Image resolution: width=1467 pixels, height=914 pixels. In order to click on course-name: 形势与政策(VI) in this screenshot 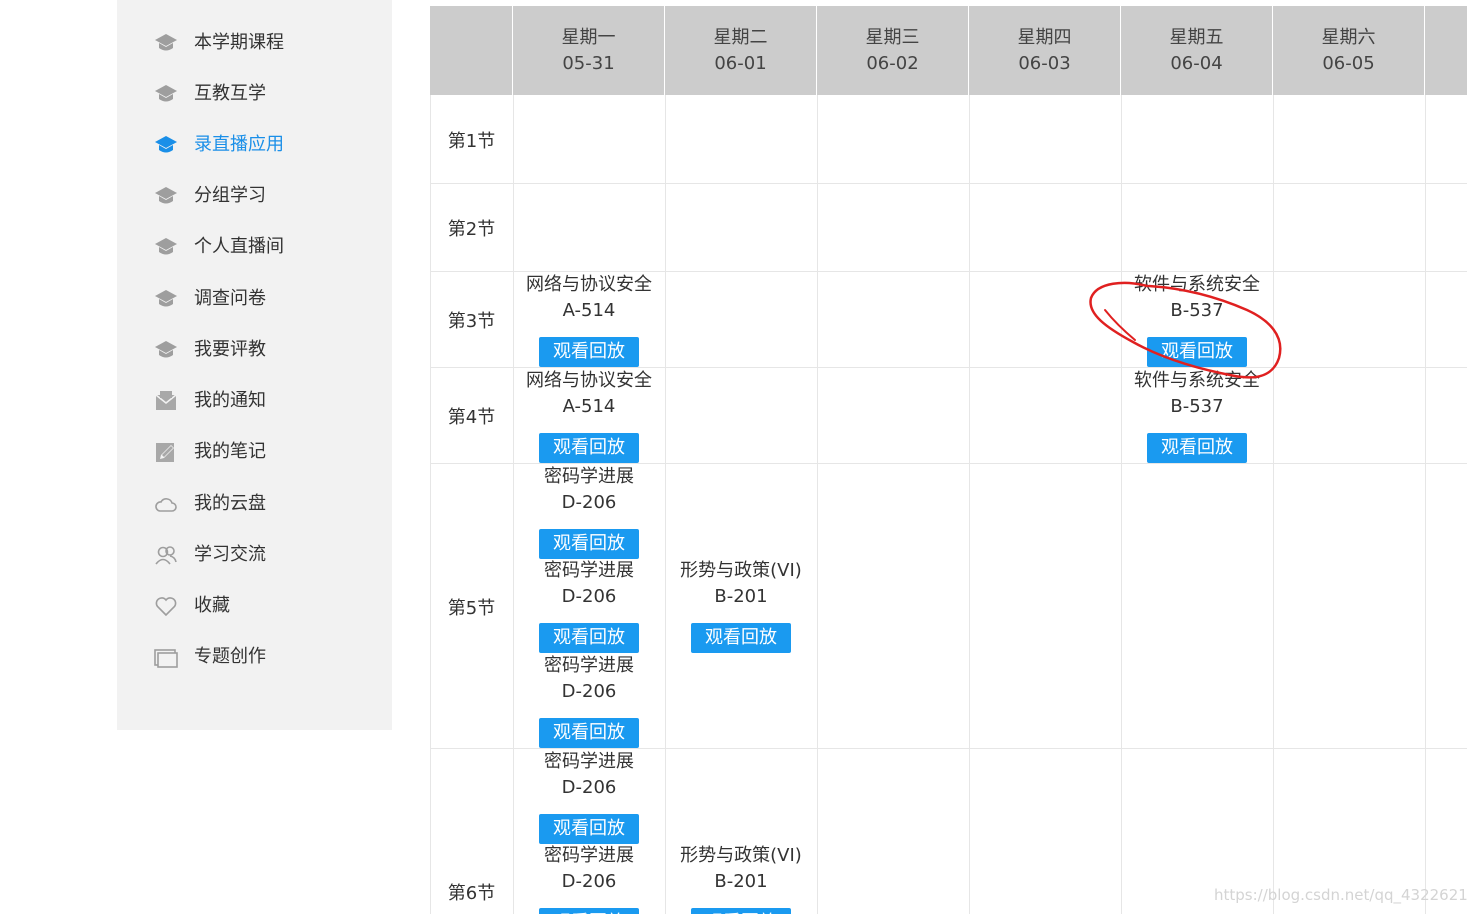, I will do `click(741, 570)`.